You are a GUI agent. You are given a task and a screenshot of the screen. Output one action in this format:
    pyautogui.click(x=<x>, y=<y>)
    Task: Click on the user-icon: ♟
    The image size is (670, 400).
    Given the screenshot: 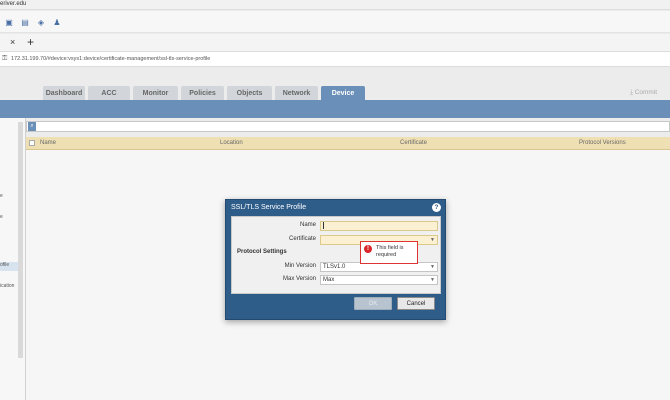 What is the action you would take?
    pyautogui.click(x=57, y=22)
    